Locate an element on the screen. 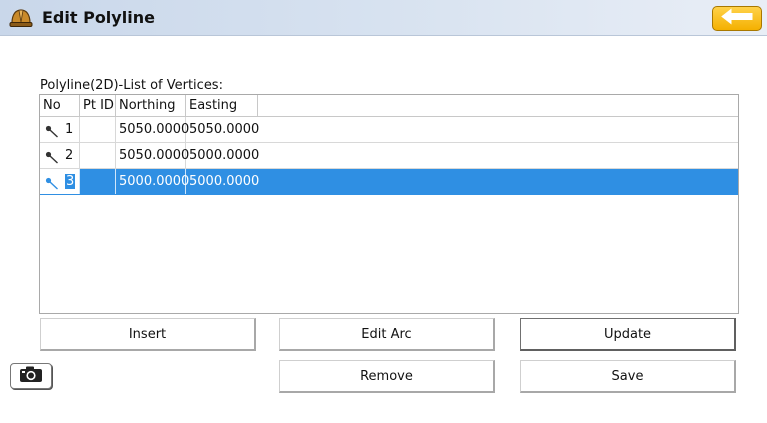 Image resolution: width=767 pixels, height=423 pixels. vertex-number: 3 is located at coordinates (70, 181).